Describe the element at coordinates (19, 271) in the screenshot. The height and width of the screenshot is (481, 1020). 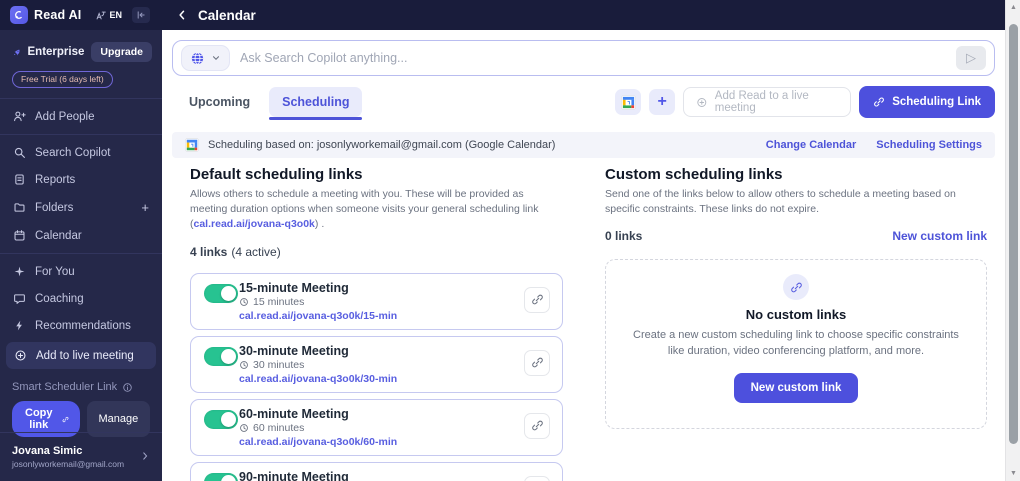
I see `sparkle-icon` at that location.